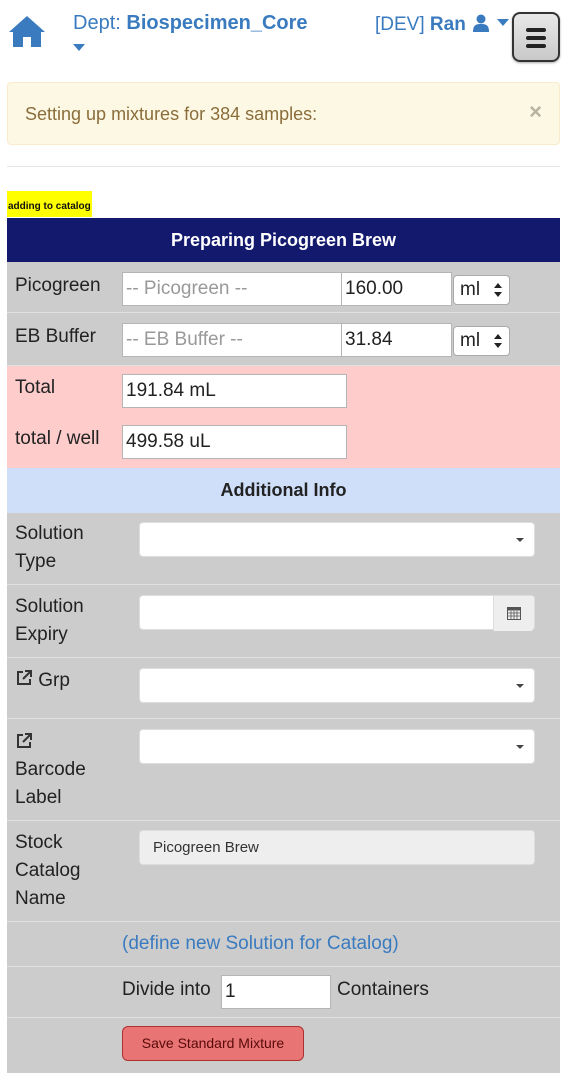  Describe the element at coordinates (38, 797) in the screenshot. I see `barcode-label-2: Label` at that location.